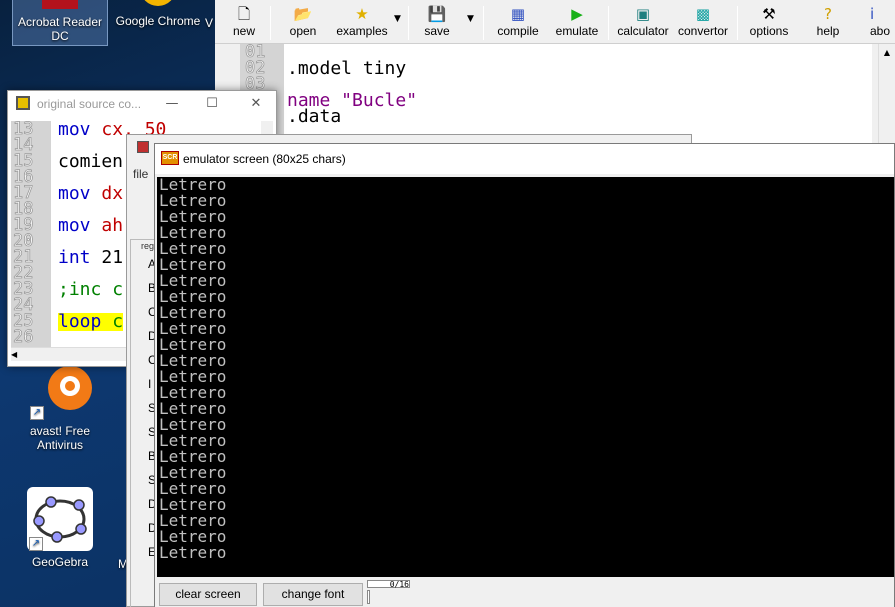 The image size is (895, 607). I want to click on compile-button: ▦ compile, so click(518, 23).